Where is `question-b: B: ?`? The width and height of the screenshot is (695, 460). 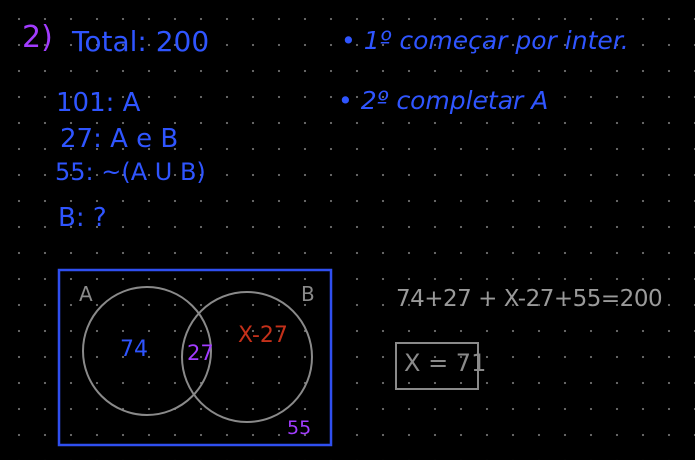
question-b: B: ? is located at coordinates (82, 218).